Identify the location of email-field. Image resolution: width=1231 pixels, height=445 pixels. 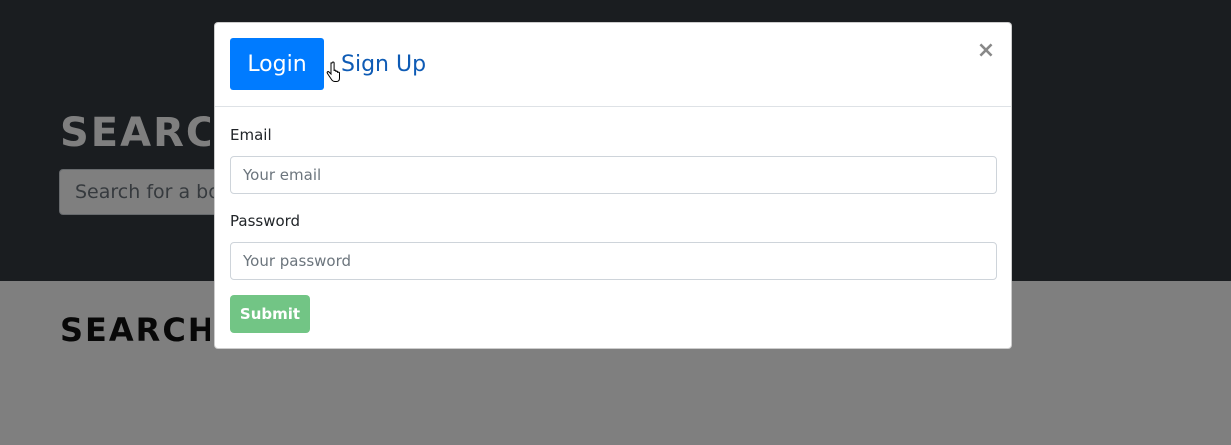
(613, 175).